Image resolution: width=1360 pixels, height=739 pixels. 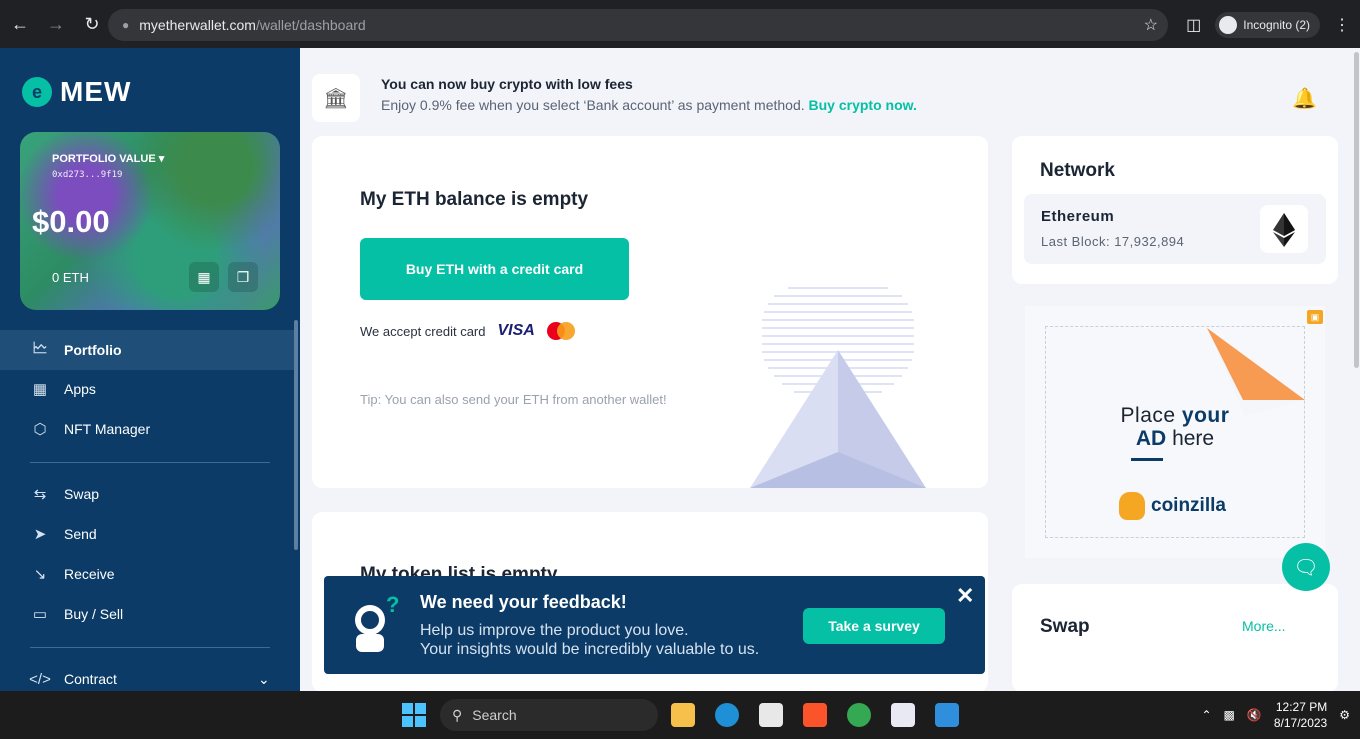 What do you see at coordinates (838, 387) in the screenshot?
I see `ethereum-illustration` at bounding box center [838, 387].